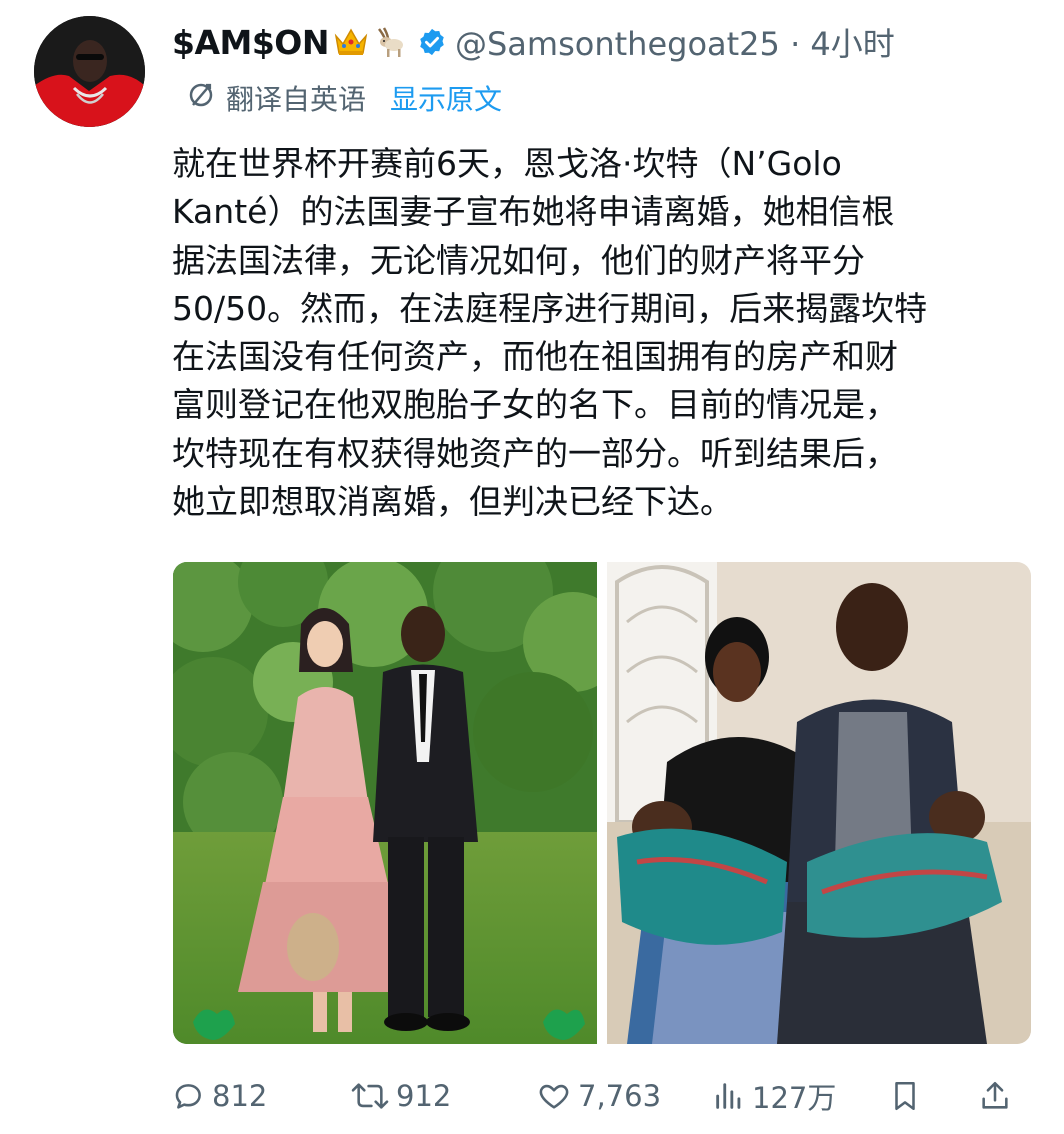 This screenshot has width=1064, height=1134. What do you see at coordinates (675, 42) in the screenshot?
I see `handle-and-time: @Samsonthegoat25 · 4小时` at bounding box center [675, 42].